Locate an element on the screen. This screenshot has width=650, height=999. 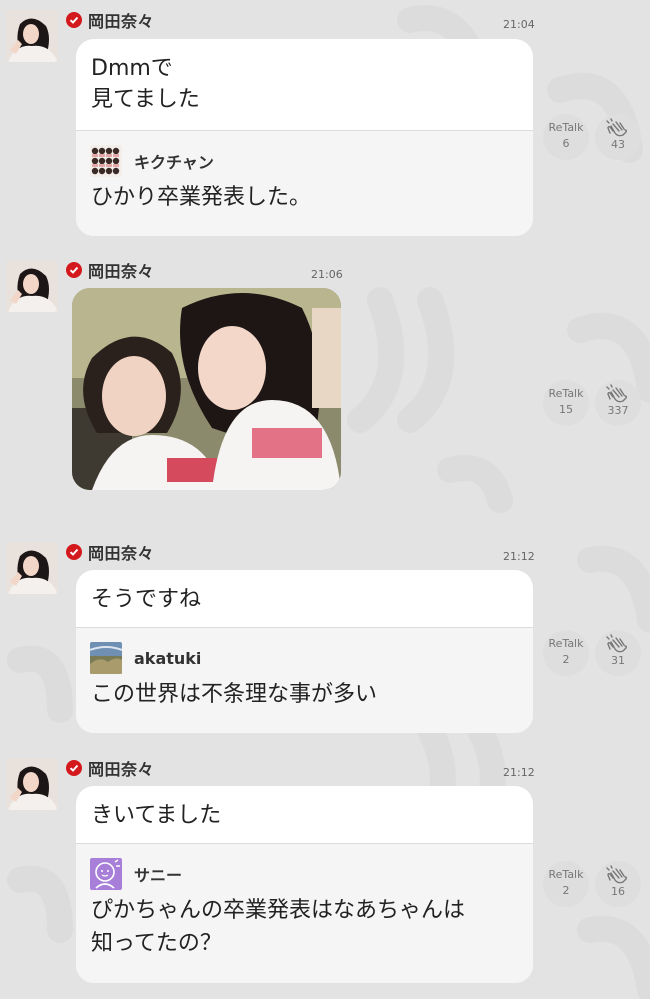
timestamp: 21:06 is located at coordinates (327, 274).